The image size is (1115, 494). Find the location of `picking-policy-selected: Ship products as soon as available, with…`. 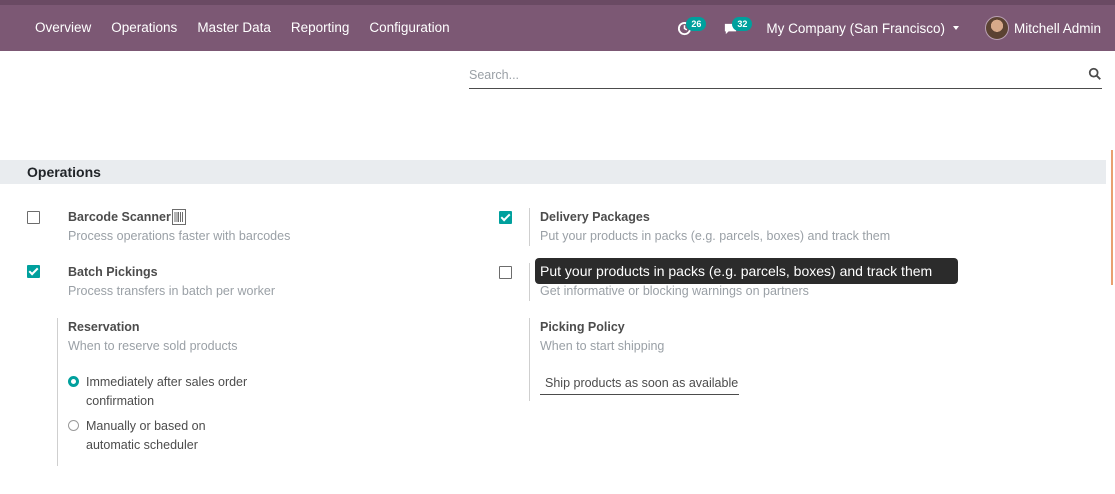

picking-policy-selected: Ship products as soon as available, with… is located at coordinates (642, 383).